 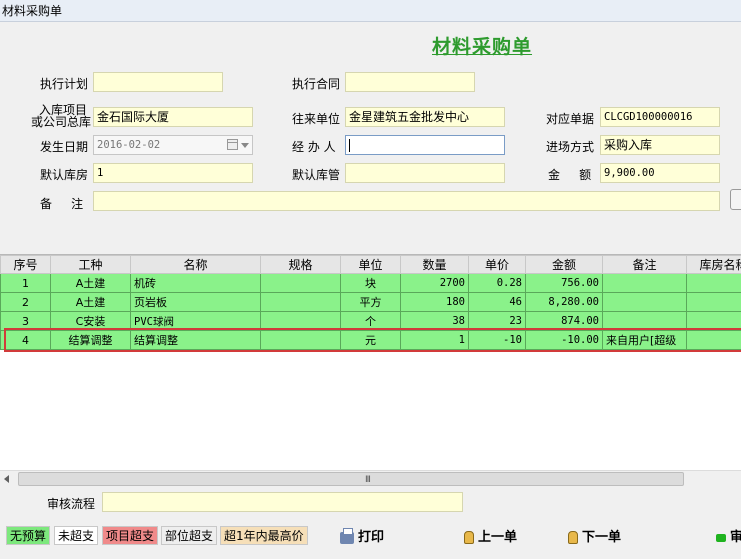 I want to click on exec-contract-label: 执行合同, so click(x=316, y=84).